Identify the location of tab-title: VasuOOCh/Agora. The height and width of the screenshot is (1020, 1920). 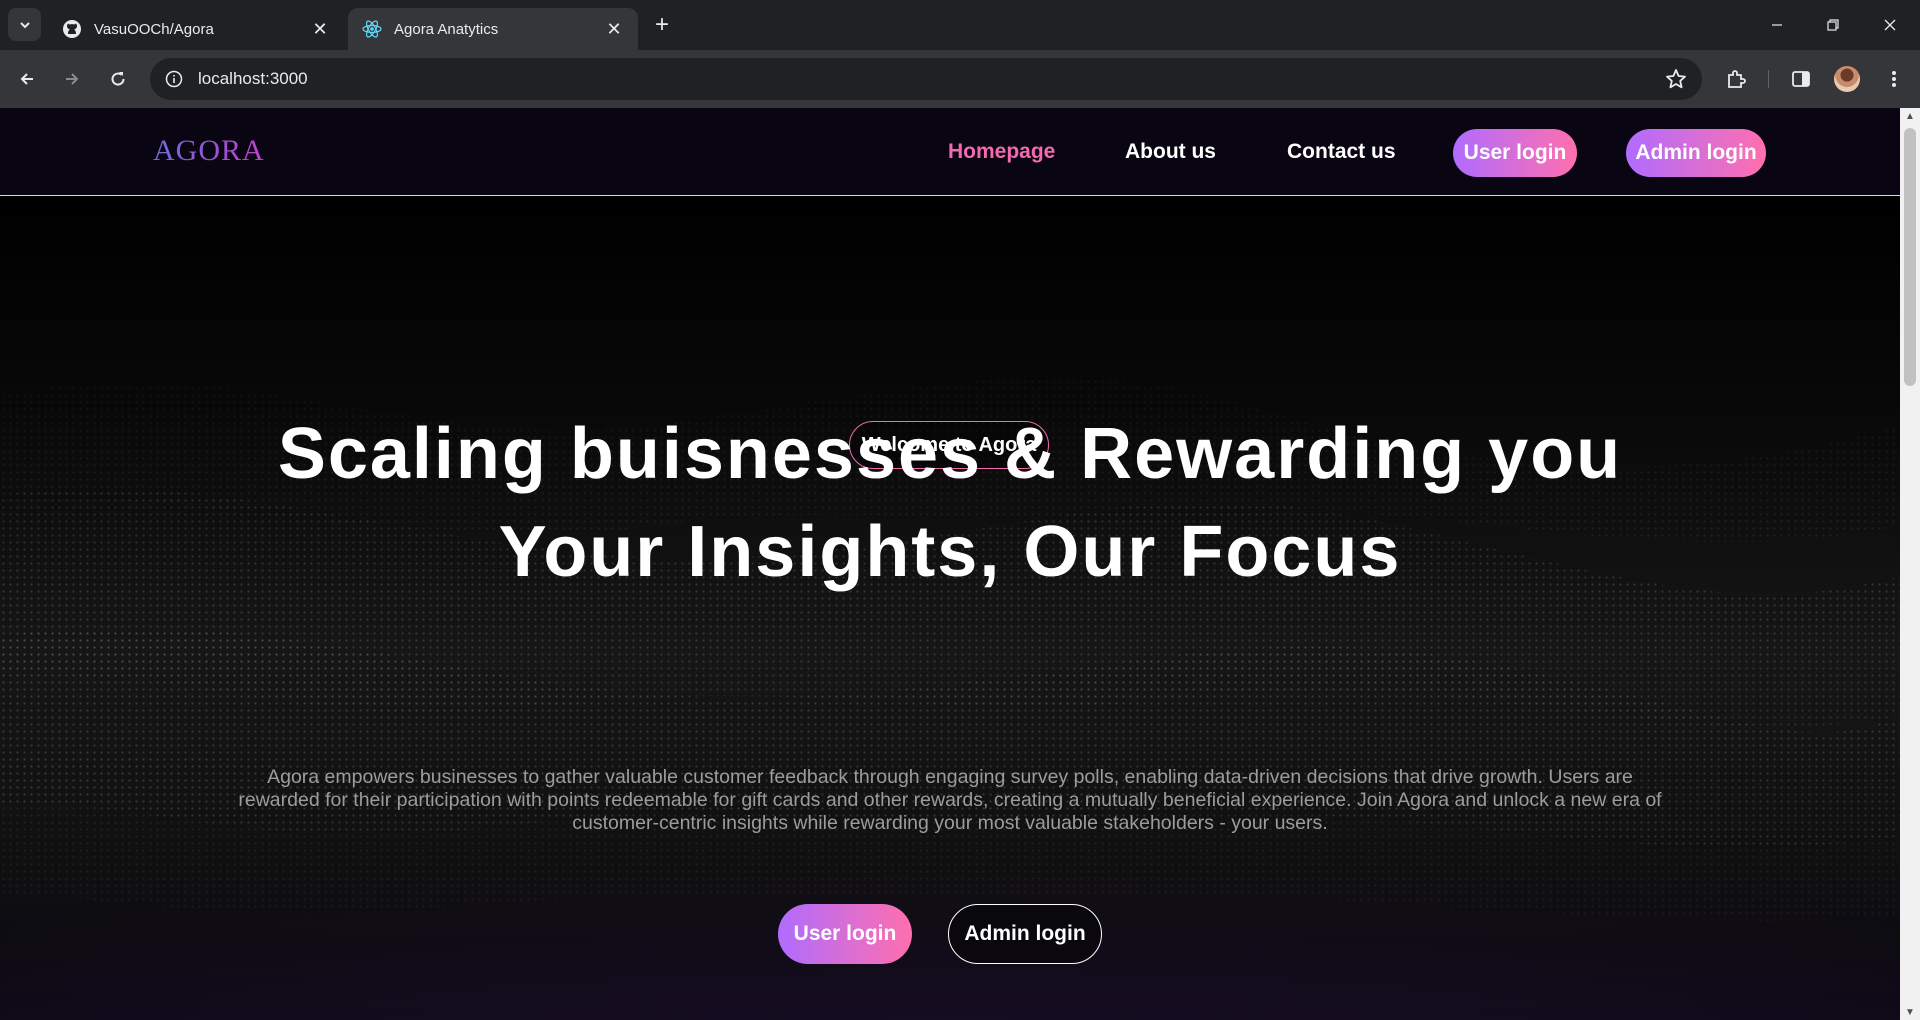
(154, 29).